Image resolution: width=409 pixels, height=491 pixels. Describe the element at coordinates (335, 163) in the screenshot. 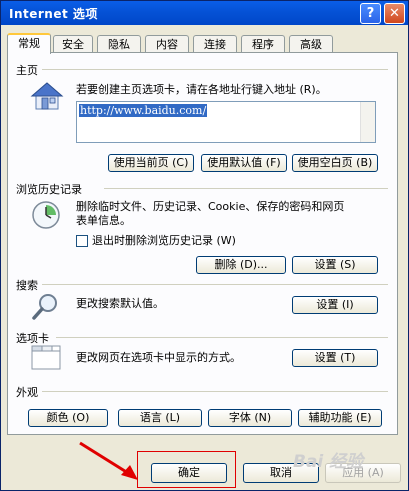

I see `use-blank-button: 使用空白页 (B)` at that location.